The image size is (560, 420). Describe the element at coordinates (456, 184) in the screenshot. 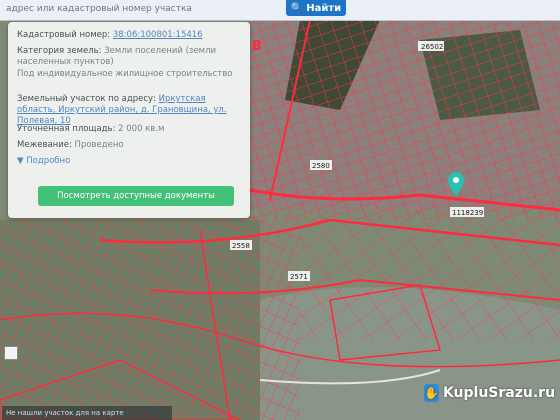

I see `location-pin-icon` at that location.